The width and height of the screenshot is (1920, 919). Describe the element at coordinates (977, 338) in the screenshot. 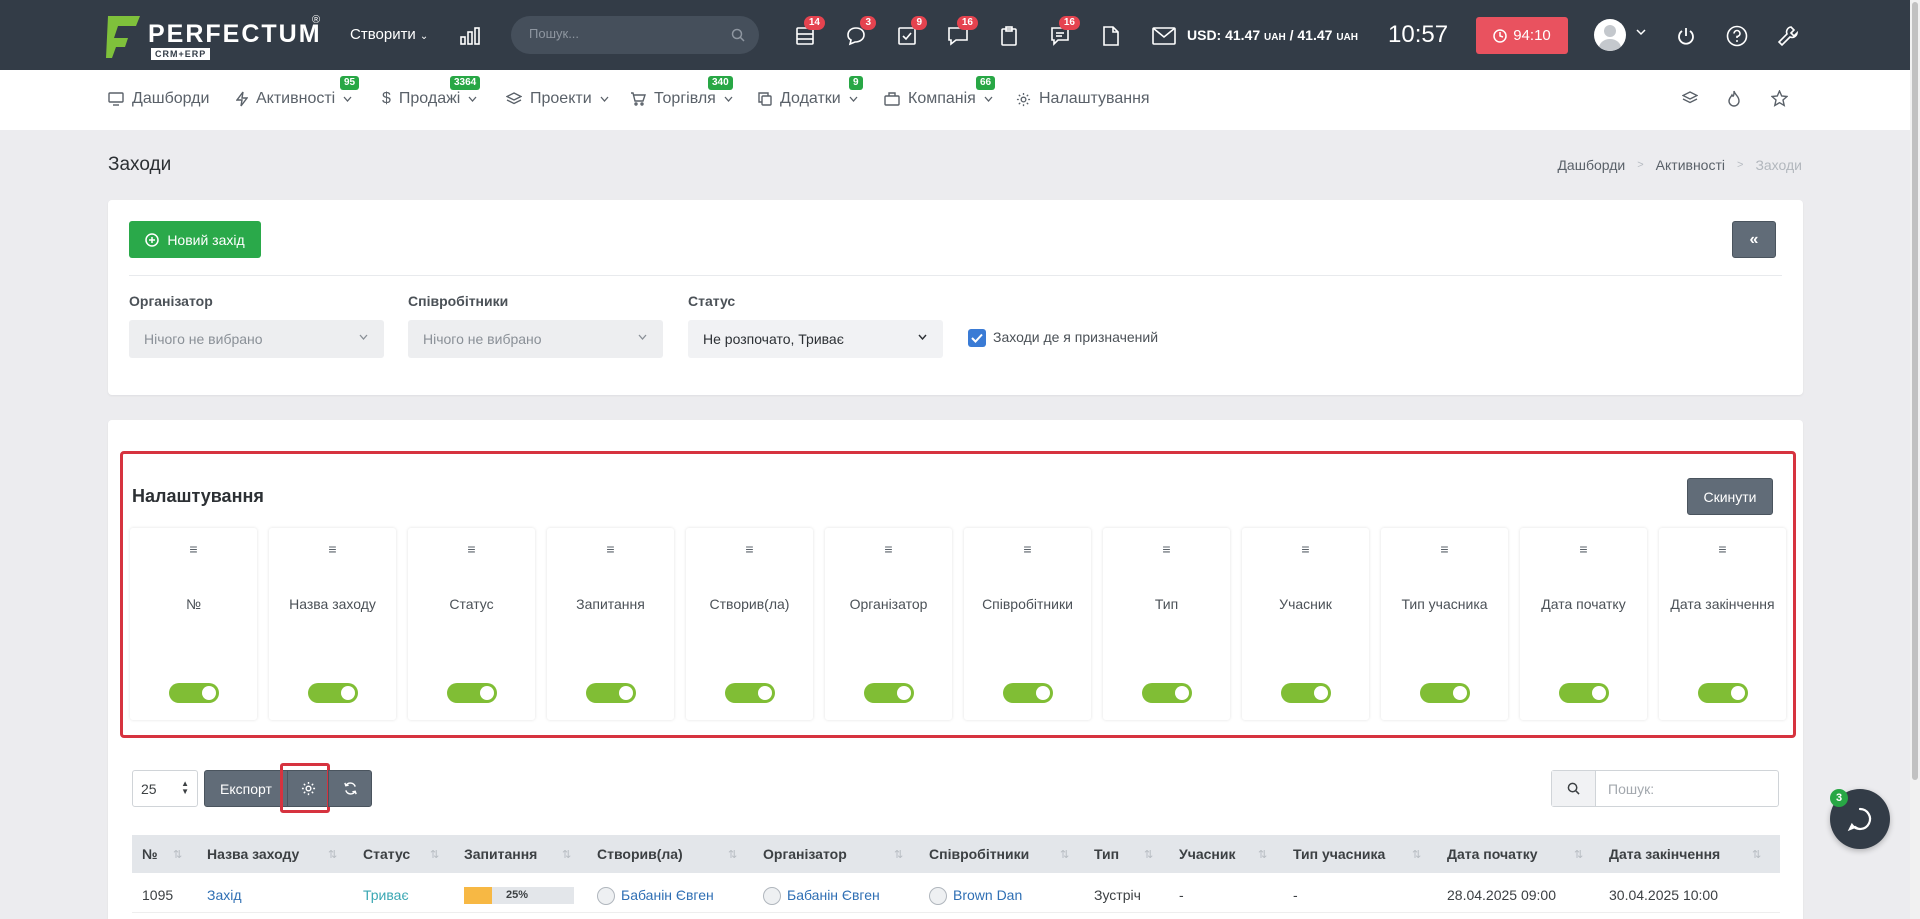

I see `assigned-checkbox` at that location.